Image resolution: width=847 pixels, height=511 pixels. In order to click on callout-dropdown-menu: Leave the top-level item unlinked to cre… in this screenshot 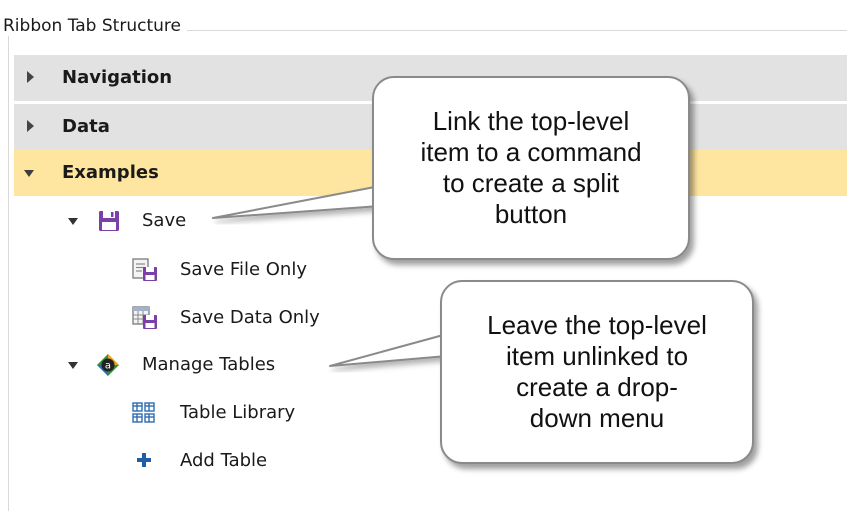, I will do `click(597, 372)`.